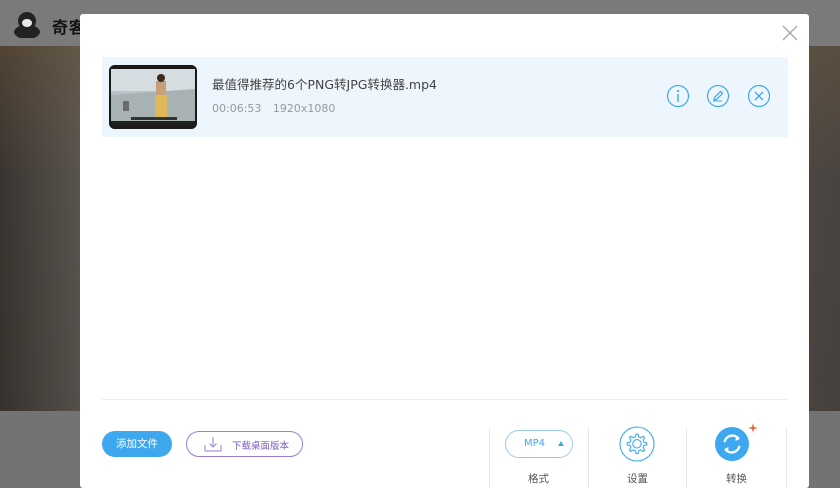  I want to click on download-icon, so click(213, 444).